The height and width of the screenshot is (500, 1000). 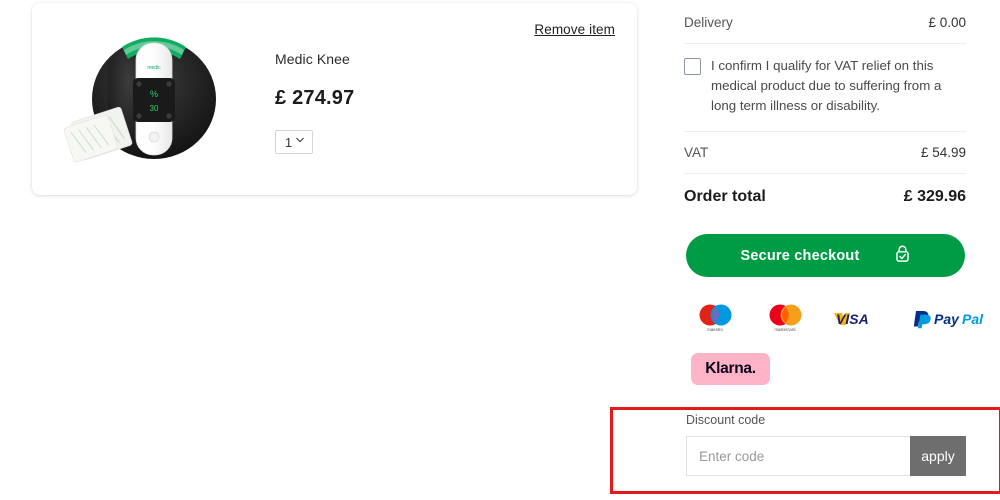 What do you see at coordinates (798, 456) in the screenshot?
I see `discount-code-input` at bounding box center [798, 456].